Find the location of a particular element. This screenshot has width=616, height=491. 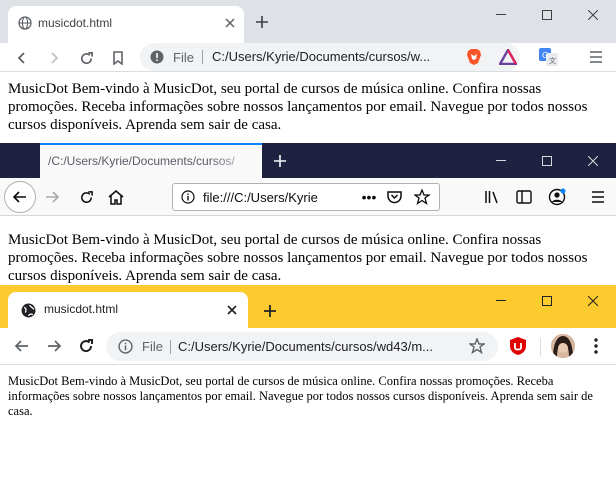

tab-local-file: /C:/Users/Kyrie/Documents/cursos/ is located at coordinates (151, 160).